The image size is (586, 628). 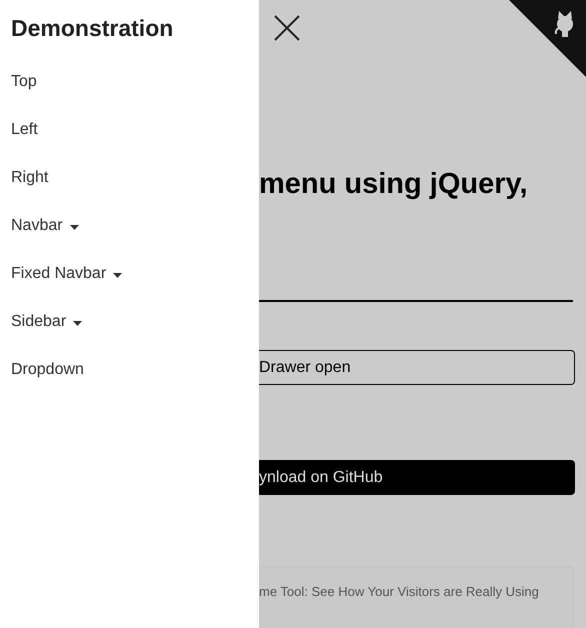 What do you see at coordinates (45, 226) in the screenshot?
I see `drawer-menu-item: Navbar` at bounding box center [45, 226].